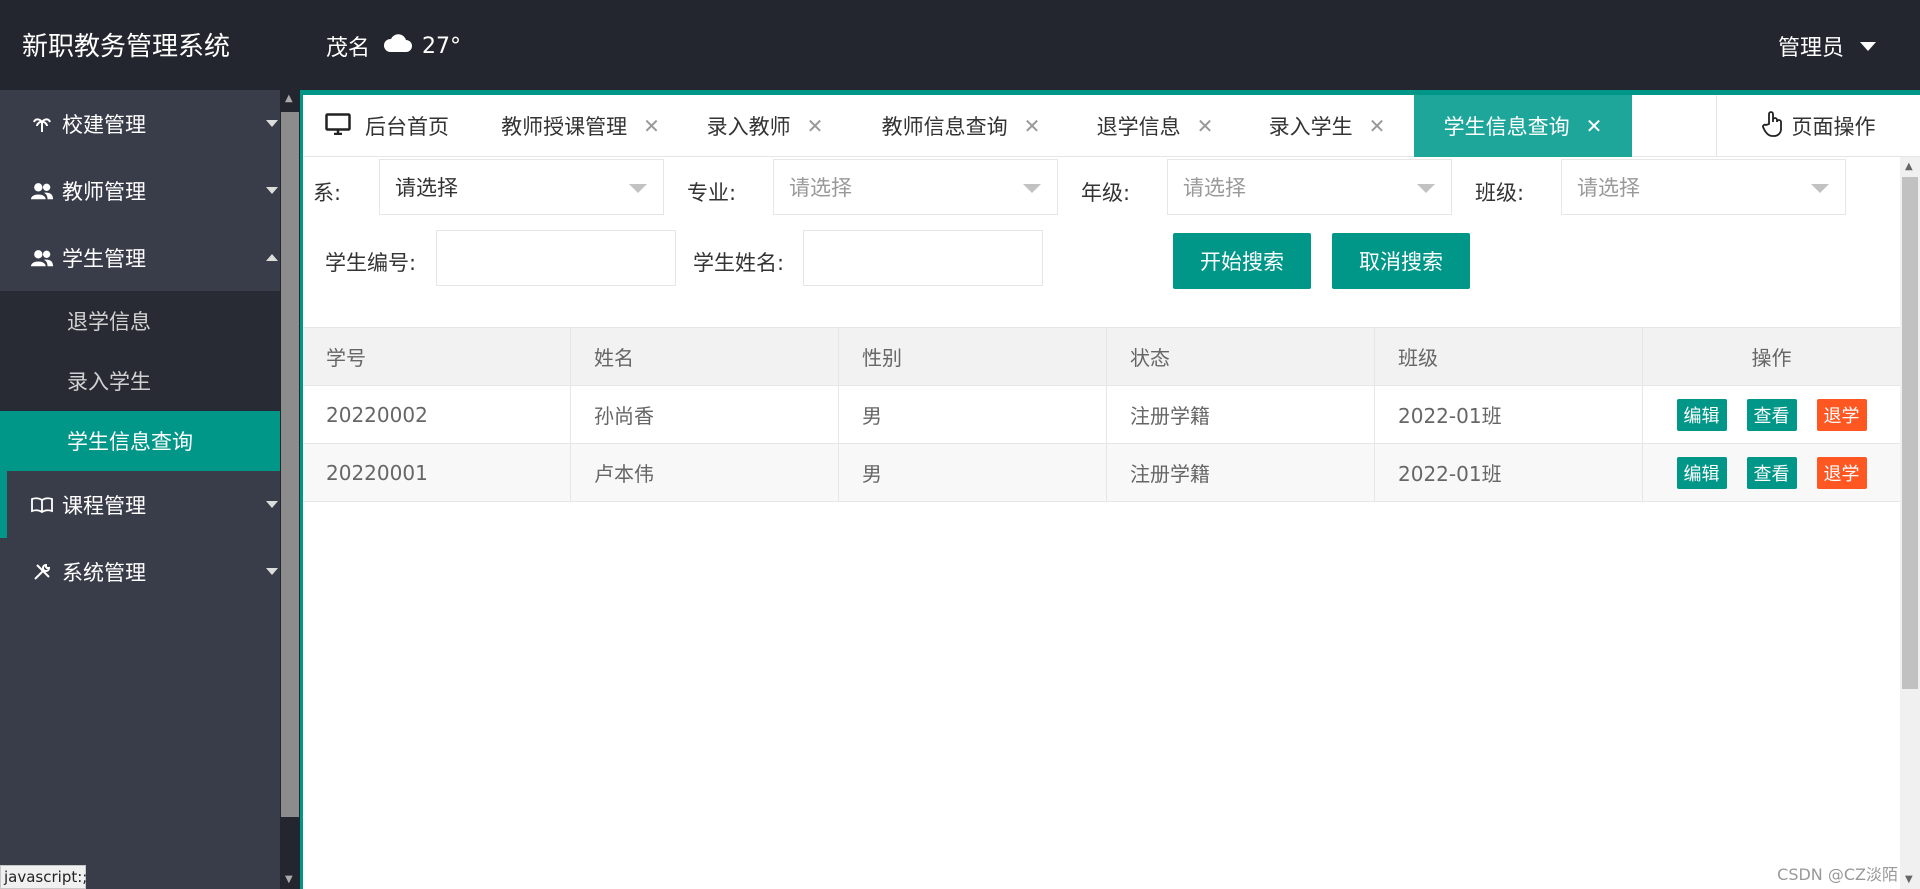 The height and width of the screenshot is (889, 1920). I want to click on col-header-name: 姓名, so click(705, 356).